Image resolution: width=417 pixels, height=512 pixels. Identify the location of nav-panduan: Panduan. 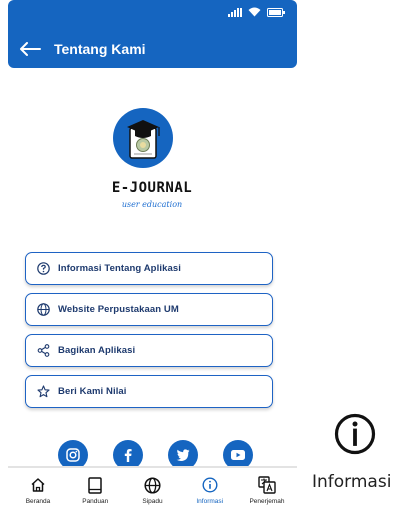
(95, 494).